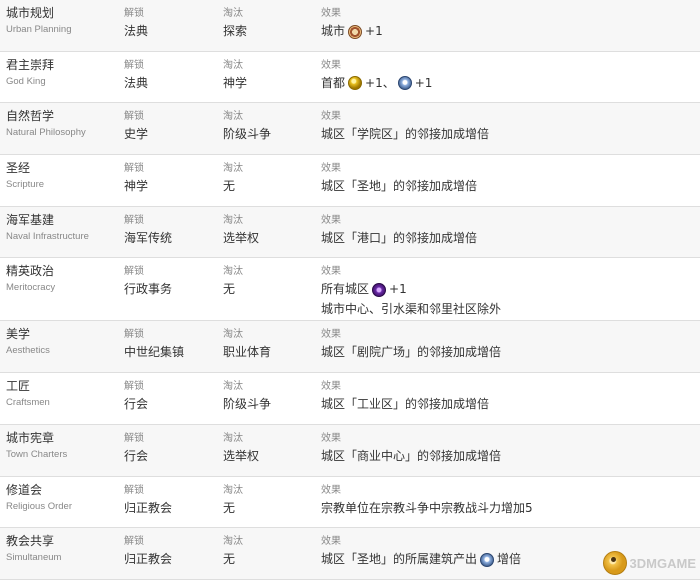 The image size is (700, 581). Describe the element at coordinates (235, 82) in the screenshot. I see `obsolete-value: 神学` at that location.